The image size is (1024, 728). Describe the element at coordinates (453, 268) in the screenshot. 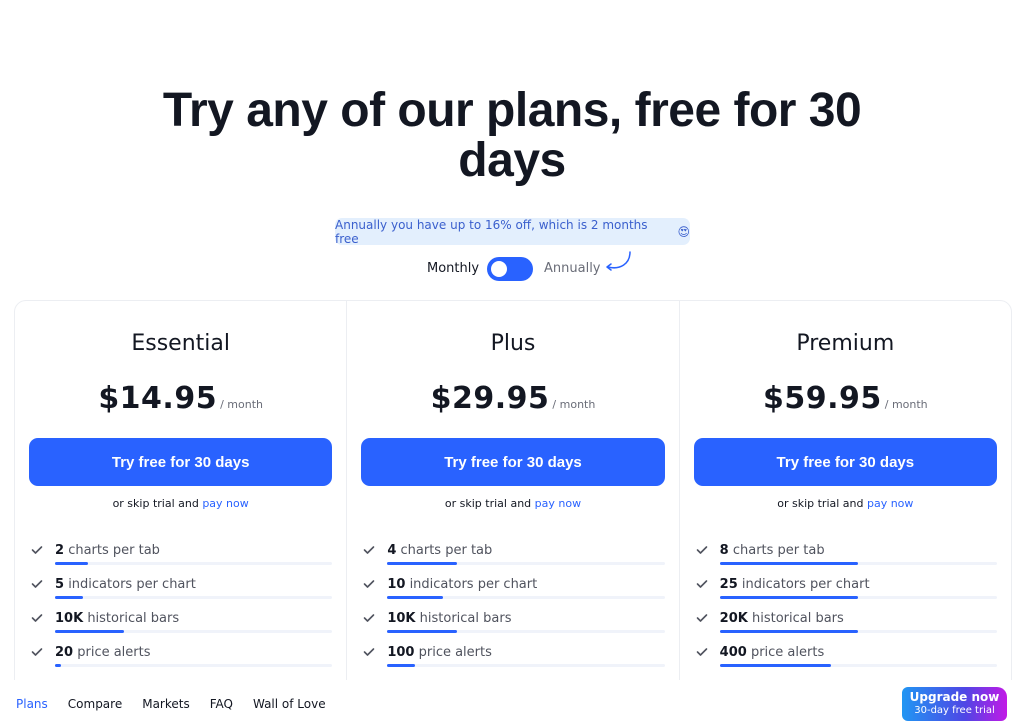

I see `monthly-label: Monthly` at that location.